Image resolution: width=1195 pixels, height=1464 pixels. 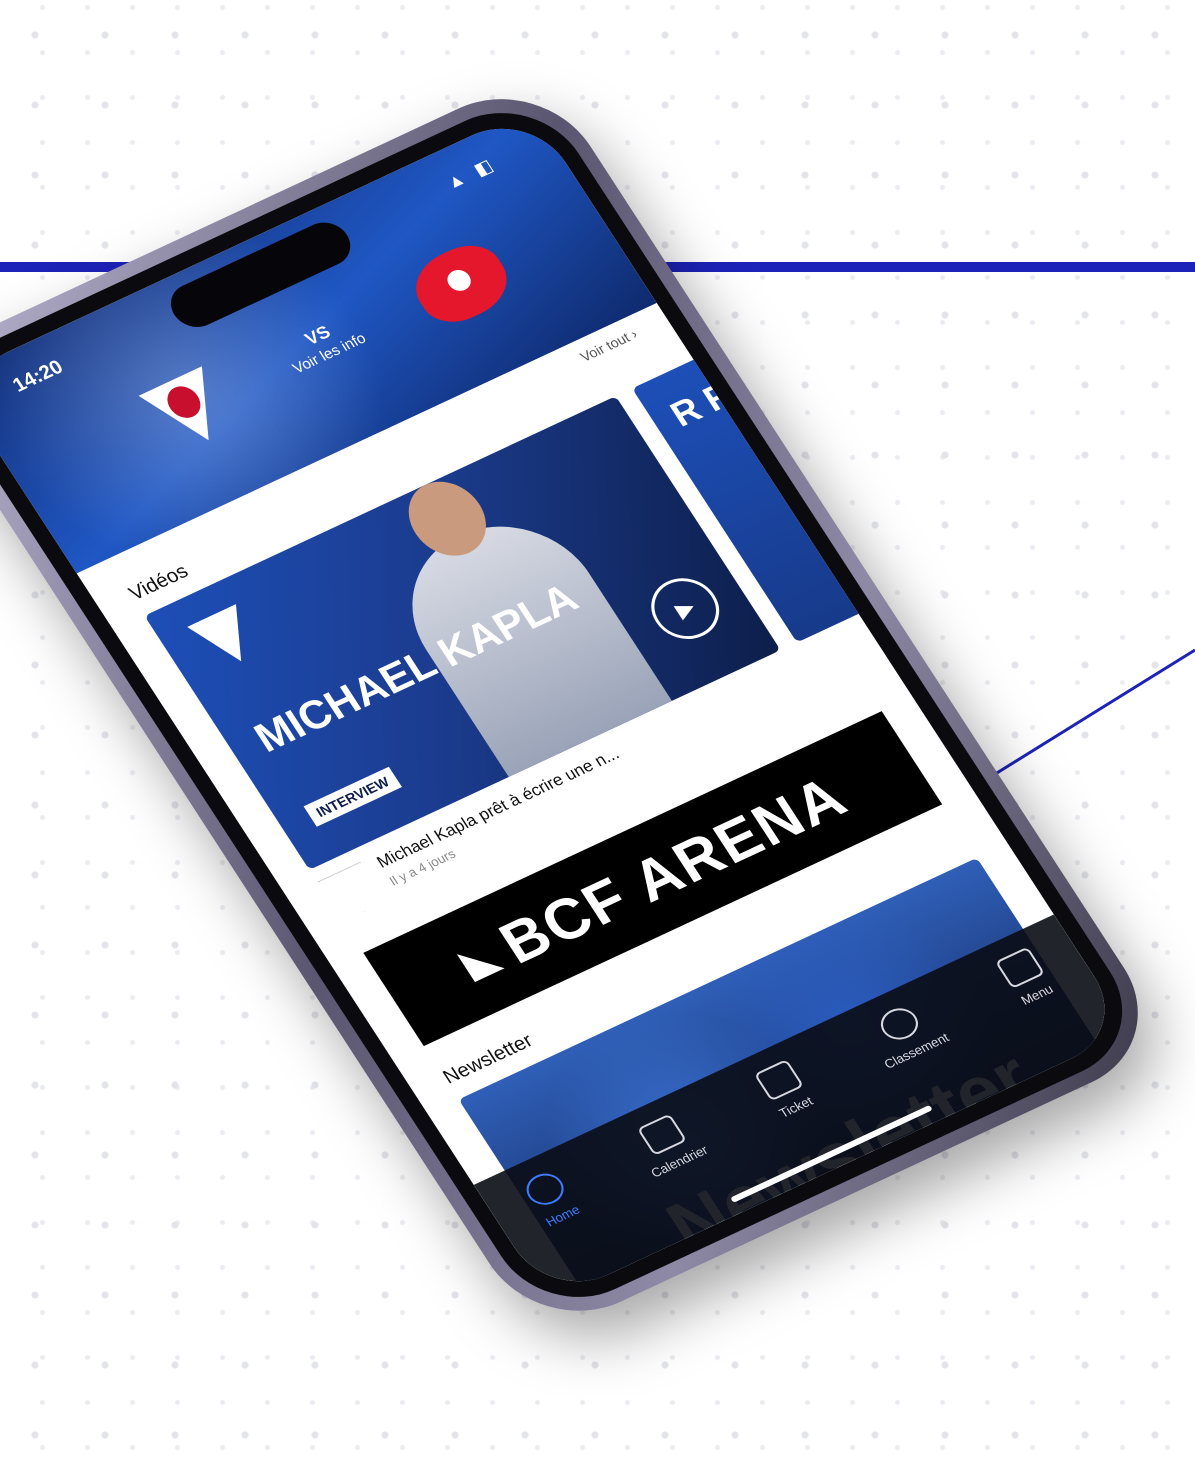 What do you see at coordinates (226, 638) in the screenshot?
I see `club-logo-icon` at bounding box center [226, 638].